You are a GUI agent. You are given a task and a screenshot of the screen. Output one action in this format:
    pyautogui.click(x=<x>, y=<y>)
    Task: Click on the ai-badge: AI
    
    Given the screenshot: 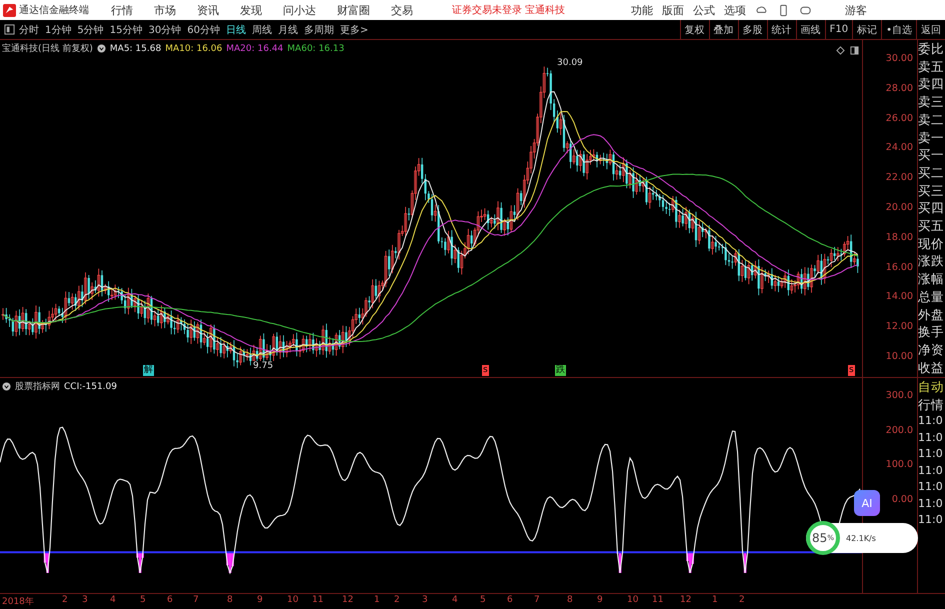 What is the action you would take?
    pyautogui.click(x=867, y=503)
    